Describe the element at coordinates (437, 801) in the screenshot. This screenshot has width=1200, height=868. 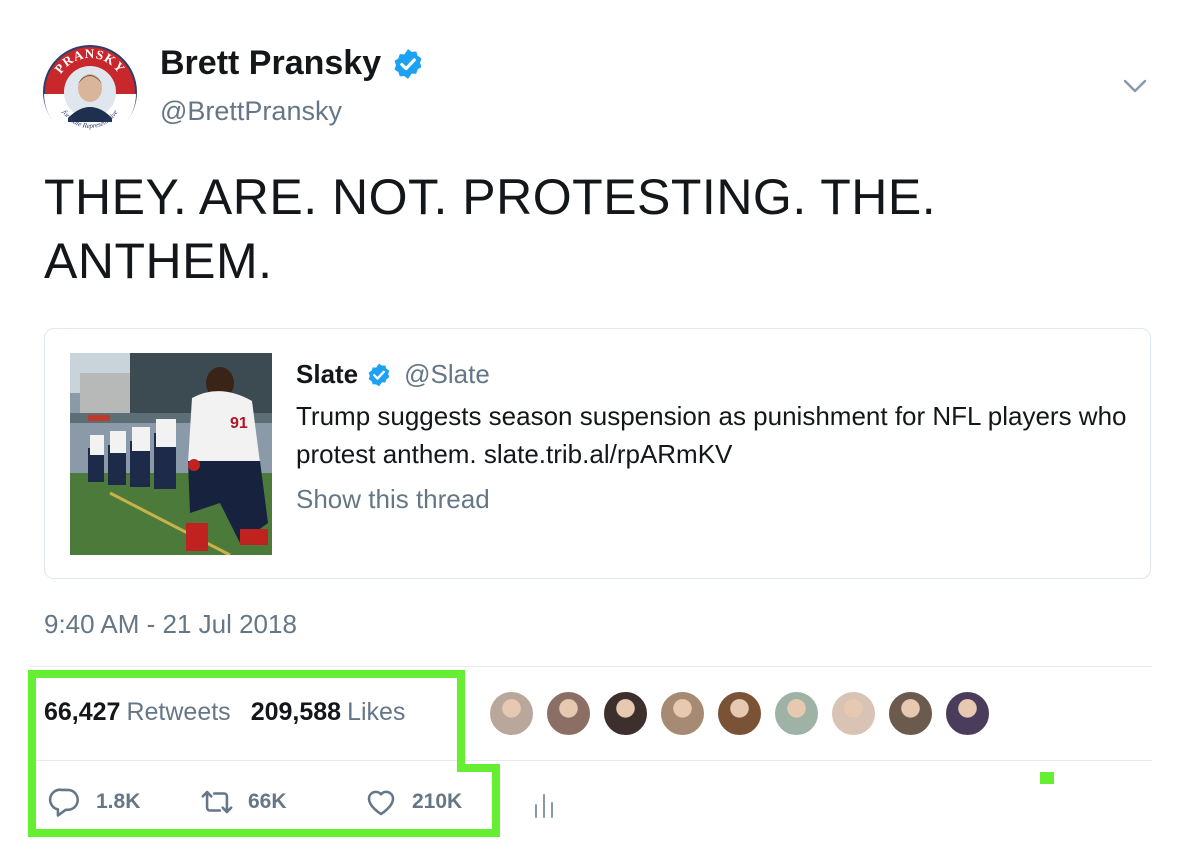
I see `like-count: 210K` at that location.